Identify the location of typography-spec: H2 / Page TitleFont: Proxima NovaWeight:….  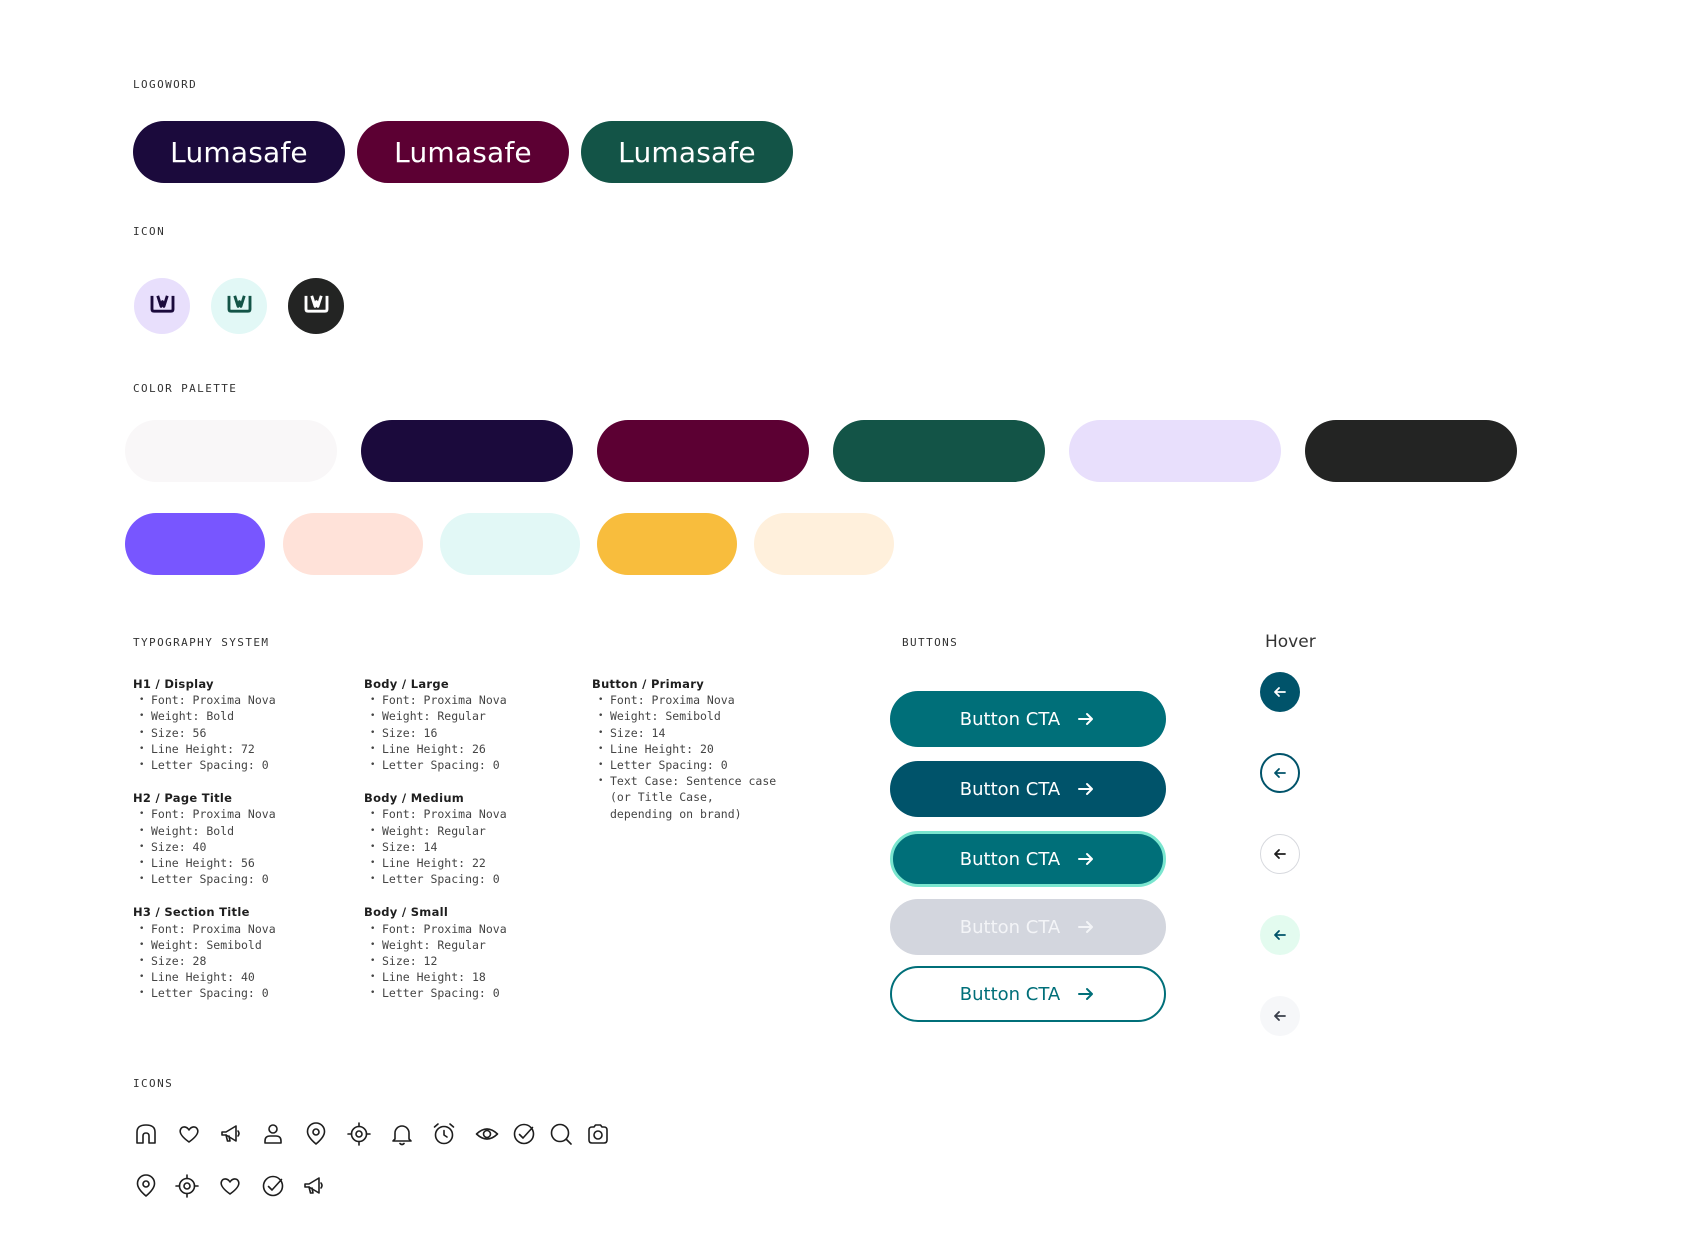
(204, 838).